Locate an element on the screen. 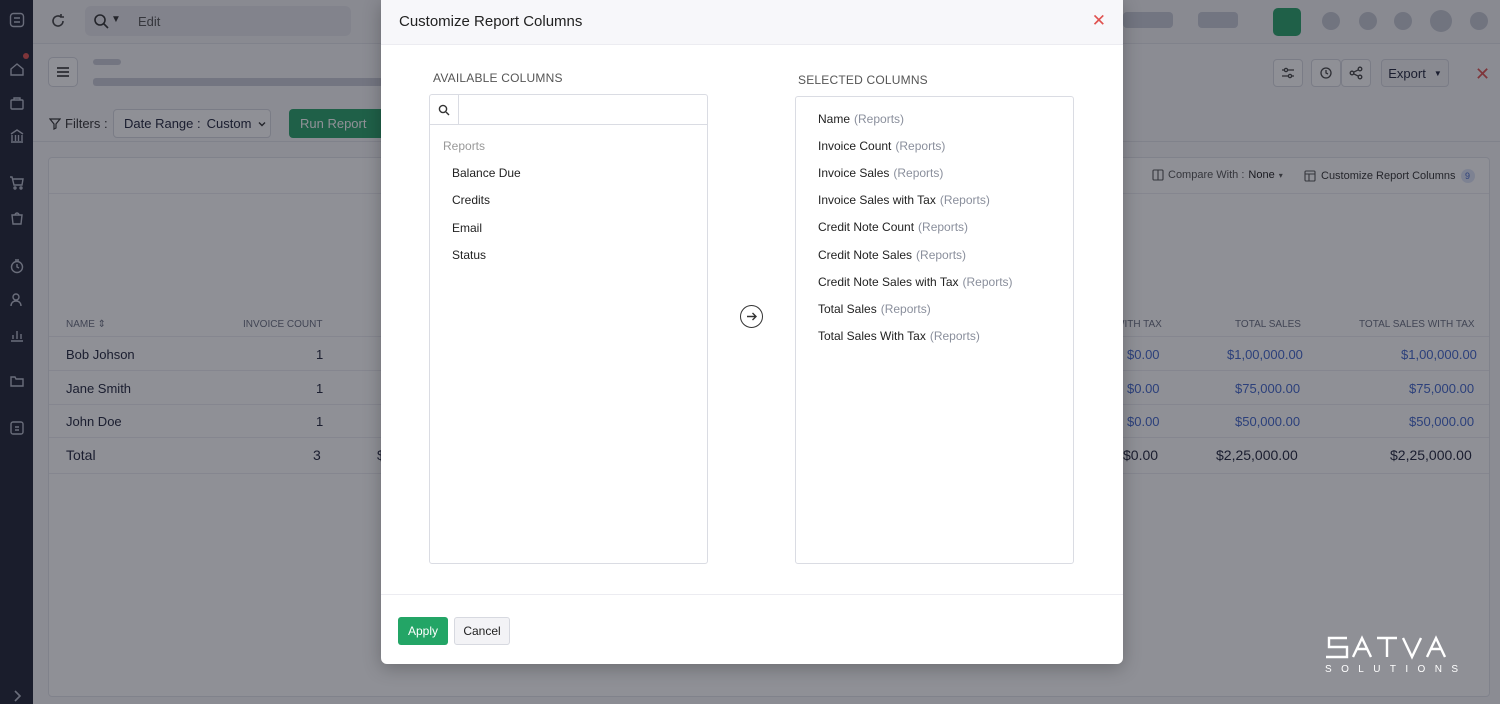  selected-item: Name (Reports) is located at coordinates (861, 119).